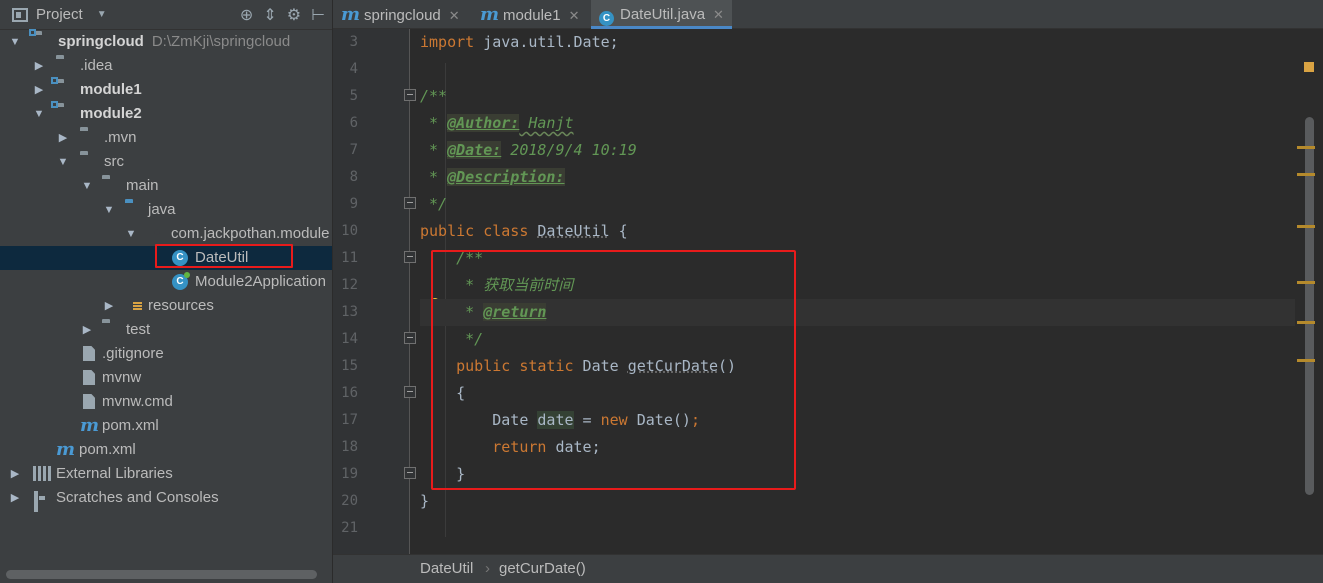  Describe the element at coordinates (353, 177) in the screenshot. I see `line-number: 8` at that location.